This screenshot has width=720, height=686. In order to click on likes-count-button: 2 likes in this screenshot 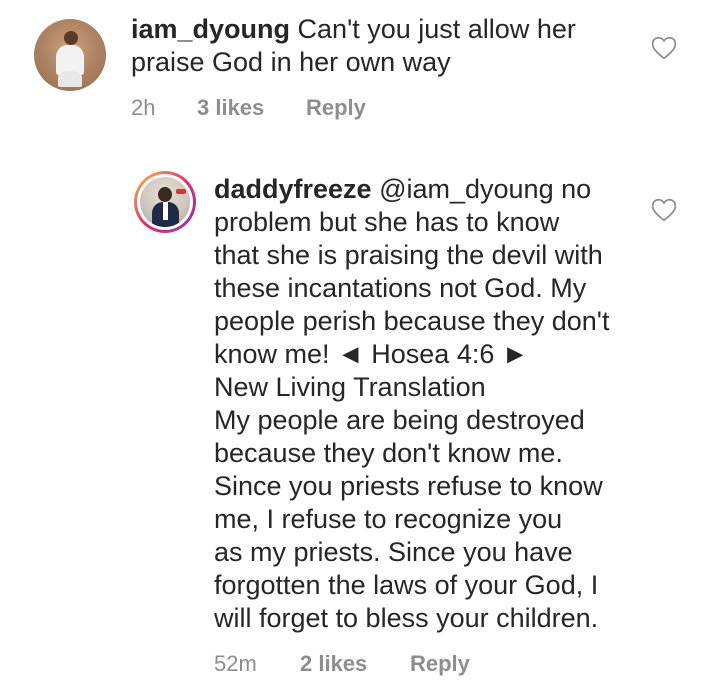, I will do `click(333, 664)`.